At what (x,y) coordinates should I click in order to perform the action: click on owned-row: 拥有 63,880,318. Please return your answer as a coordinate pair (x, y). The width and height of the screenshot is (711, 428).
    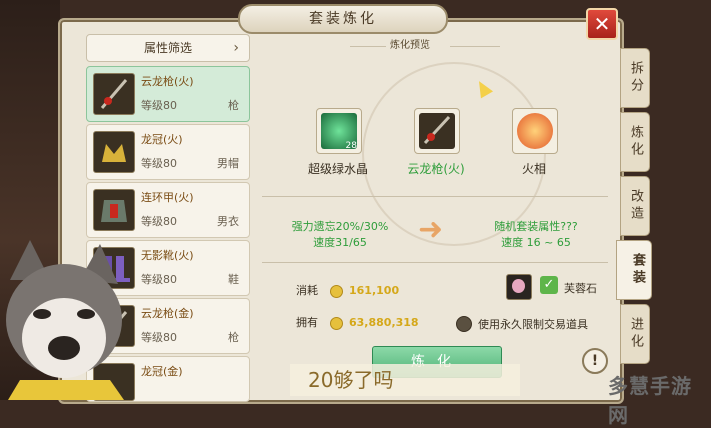
    Looking at the image, I should click on (357, 322).